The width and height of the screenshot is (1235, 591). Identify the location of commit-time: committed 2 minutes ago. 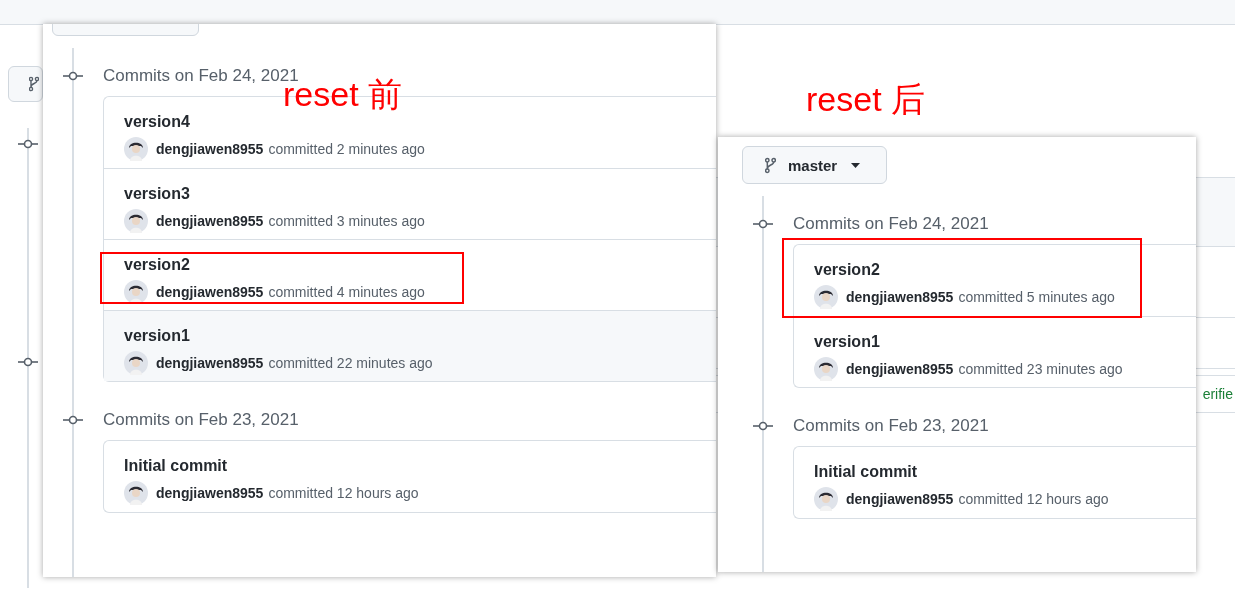
(346, 149).